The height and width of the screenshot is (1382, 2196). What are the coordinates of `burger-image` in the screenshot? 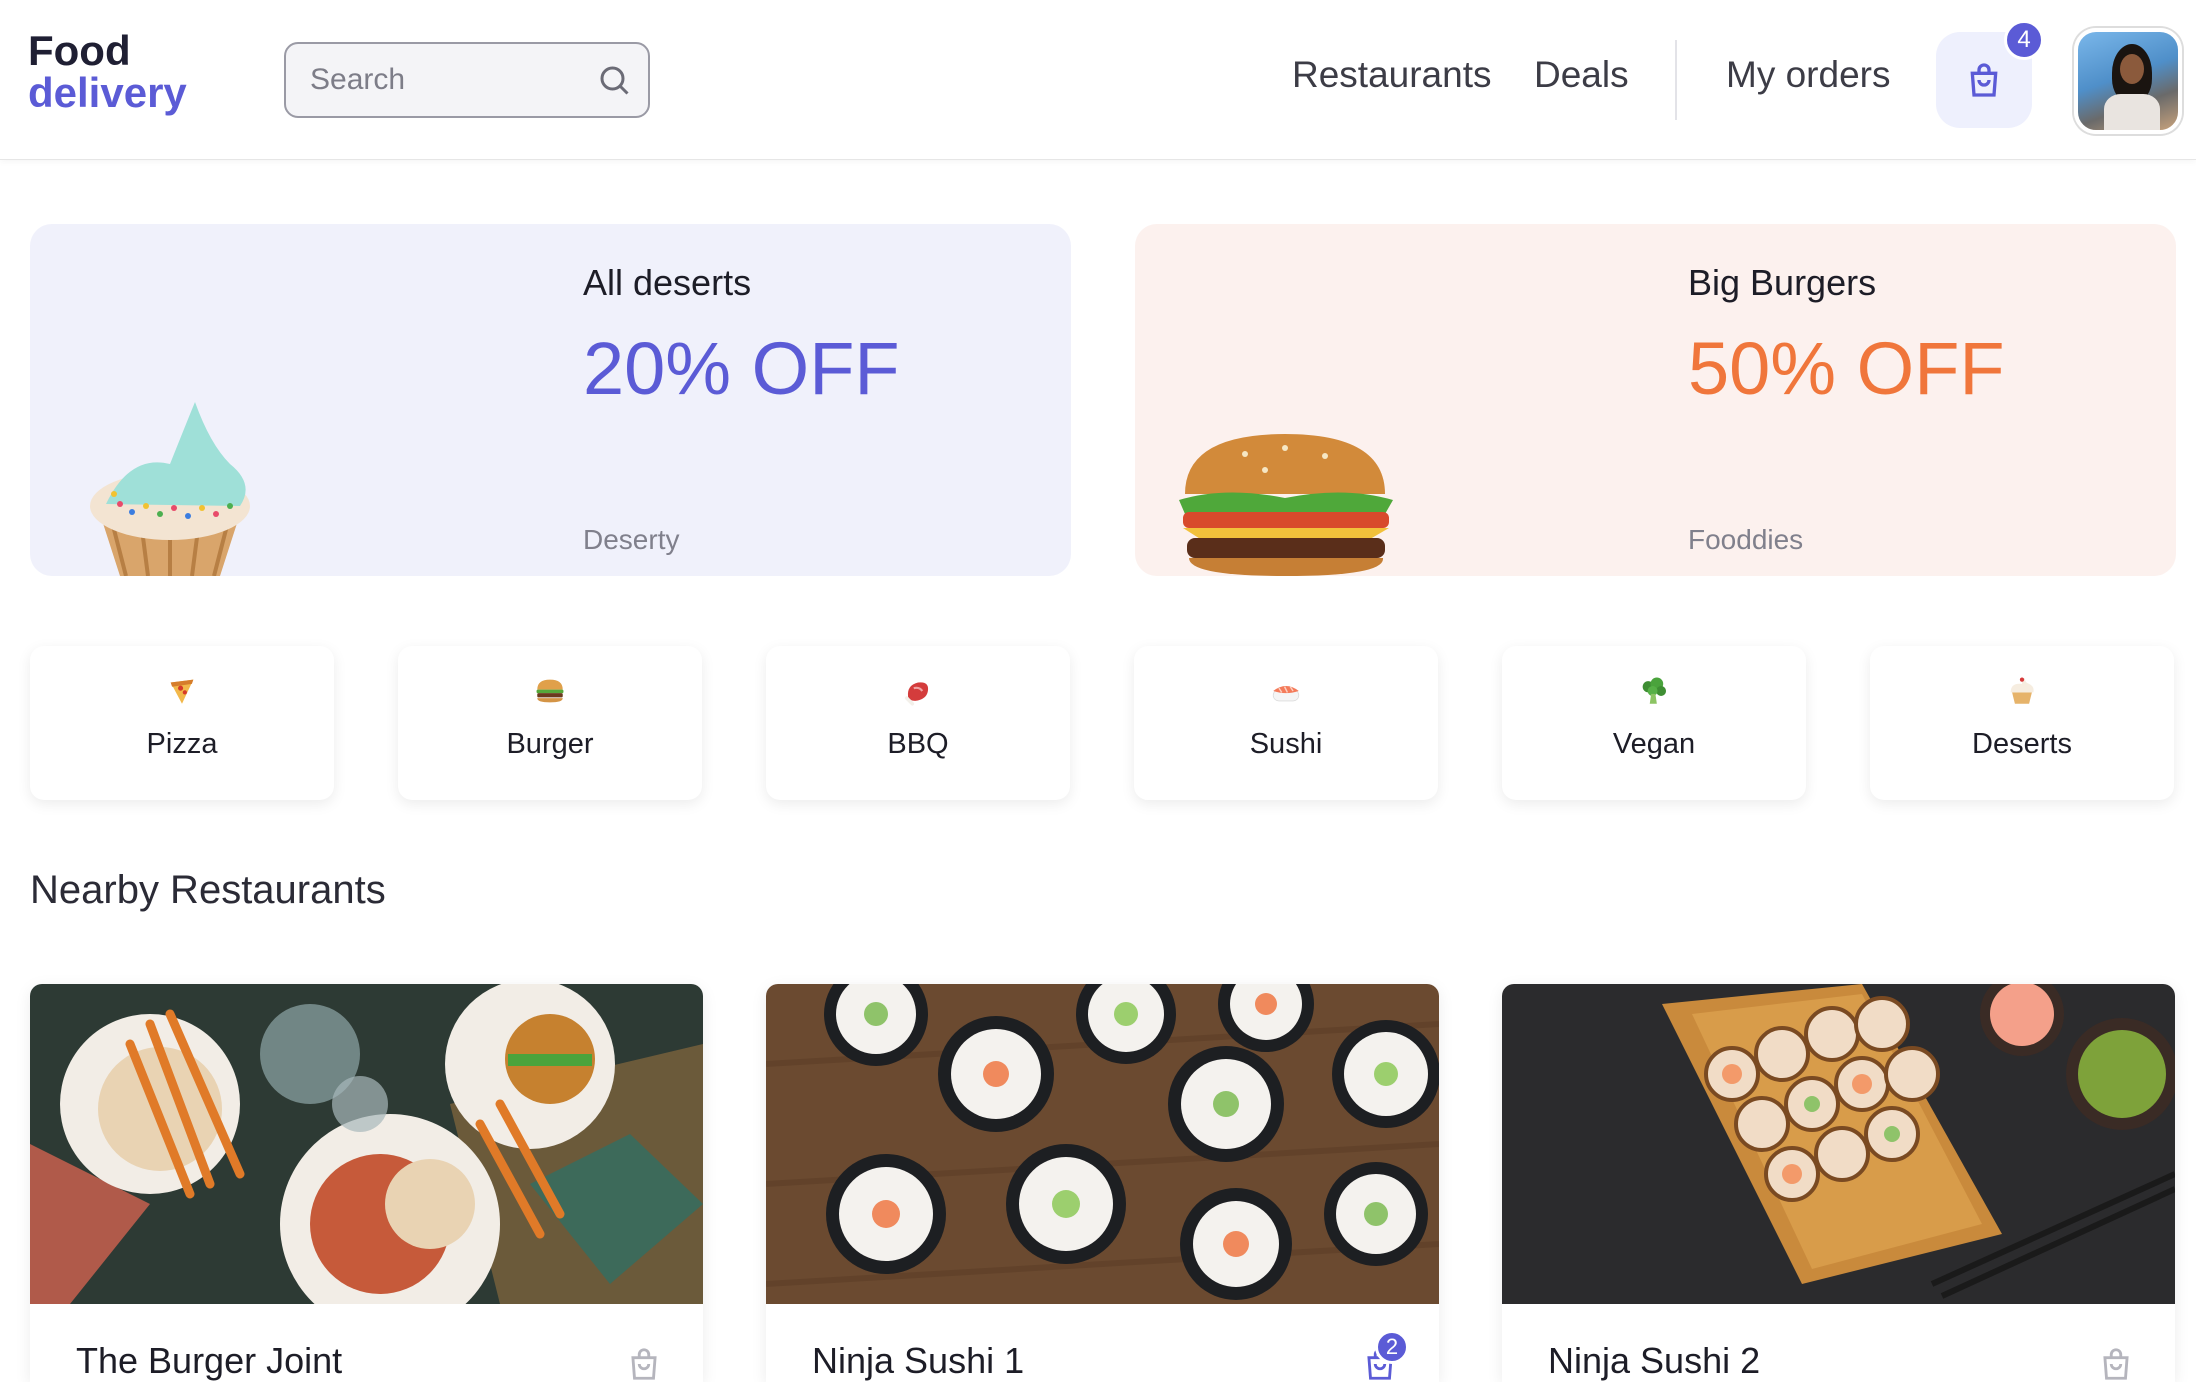 It's located at (1286, 505).